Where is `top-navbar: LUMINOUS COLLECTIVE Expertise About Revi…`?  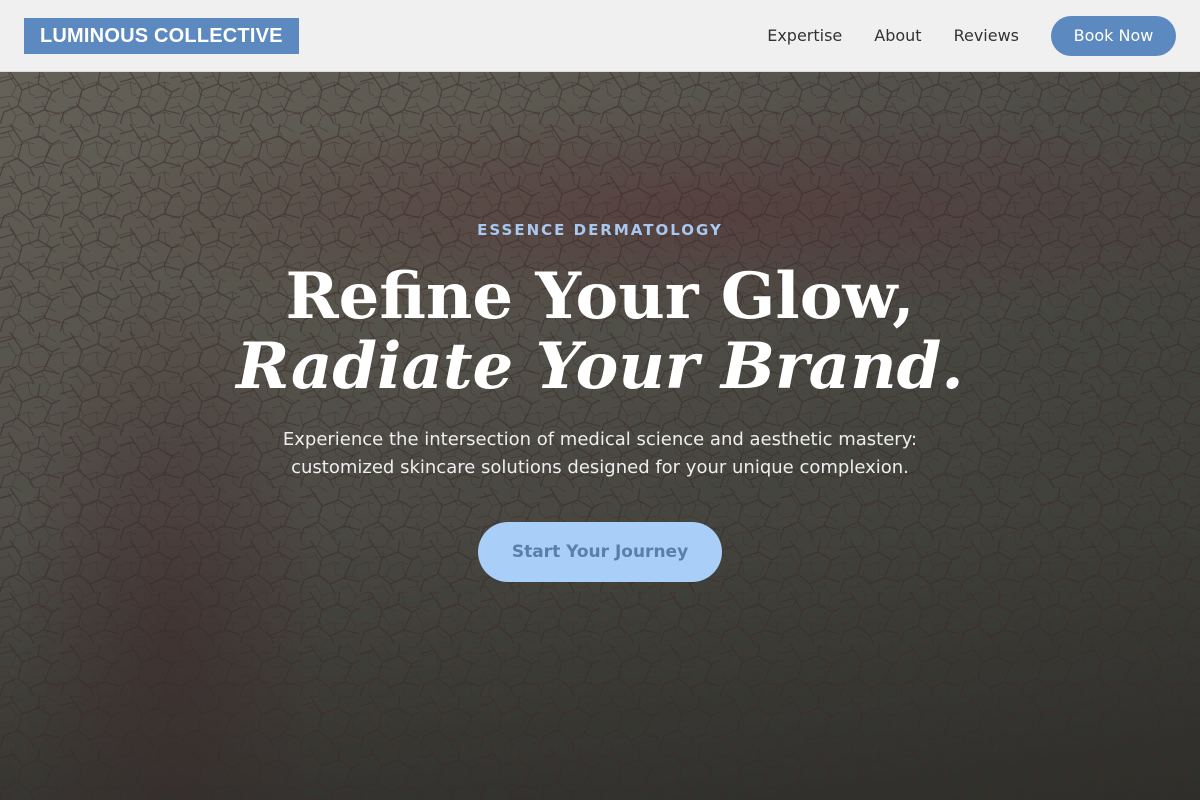
top-navbar: LUMINOUS COLLECTIVE Expertise About Revi… is located at coordinates (600, 36).